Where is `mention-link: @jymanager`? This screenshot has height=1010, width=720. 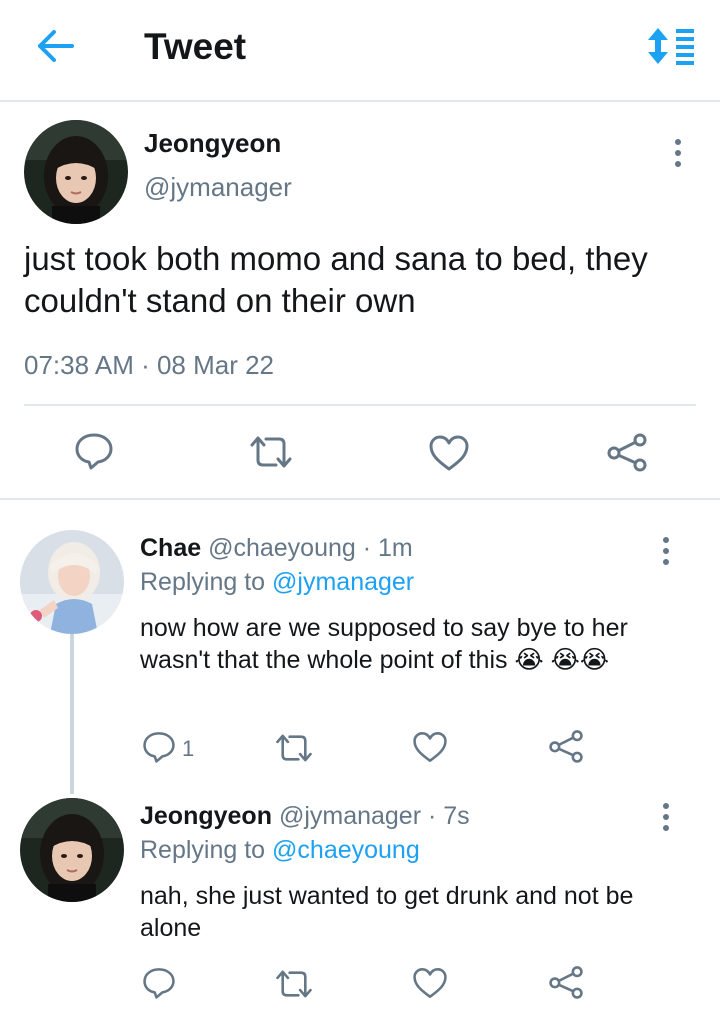 mention-link: @jymanager is located at coordinates (343, 582).